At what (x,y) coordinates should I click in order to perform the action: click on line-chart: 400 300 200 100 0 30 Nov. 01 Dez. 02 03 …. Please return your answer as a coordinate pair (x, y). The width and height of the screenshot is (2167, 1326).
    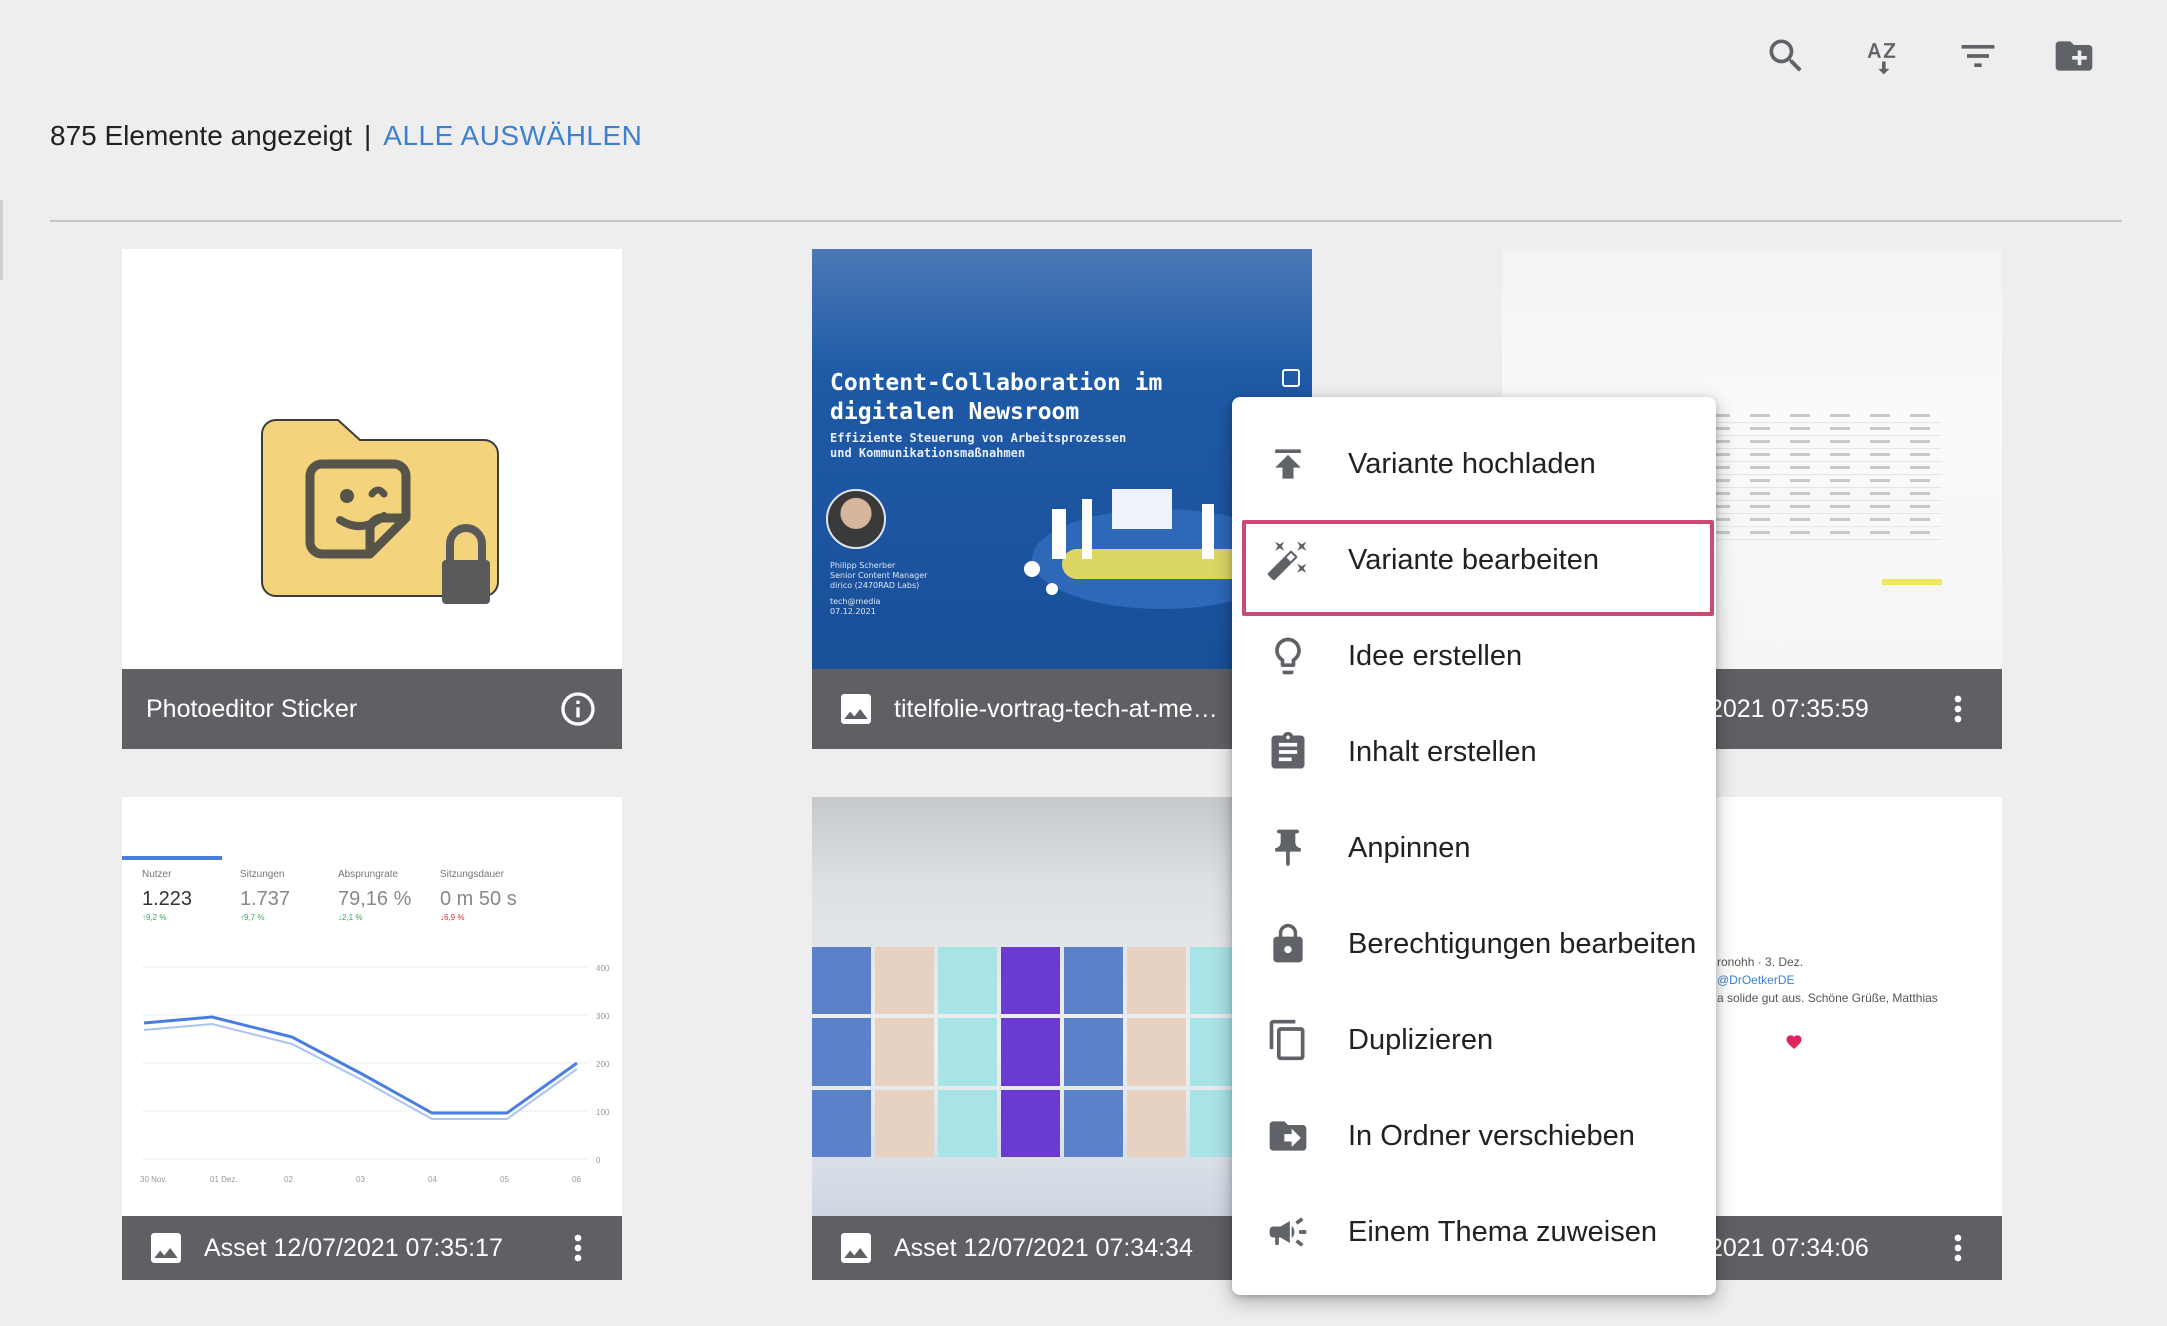
    Looking at the image, I should click on (375, 1074).